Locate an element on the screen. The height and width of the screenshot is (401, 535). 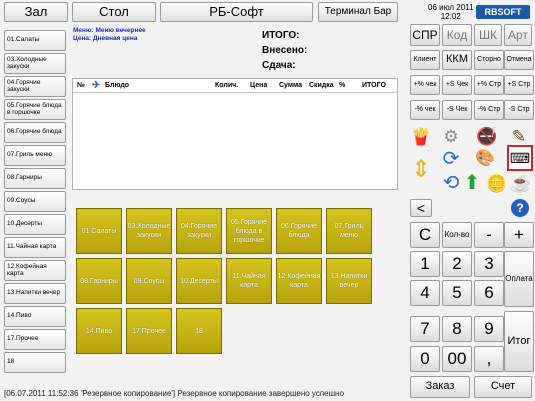
change-label: Сдача: is located at coordinates (279, 65).